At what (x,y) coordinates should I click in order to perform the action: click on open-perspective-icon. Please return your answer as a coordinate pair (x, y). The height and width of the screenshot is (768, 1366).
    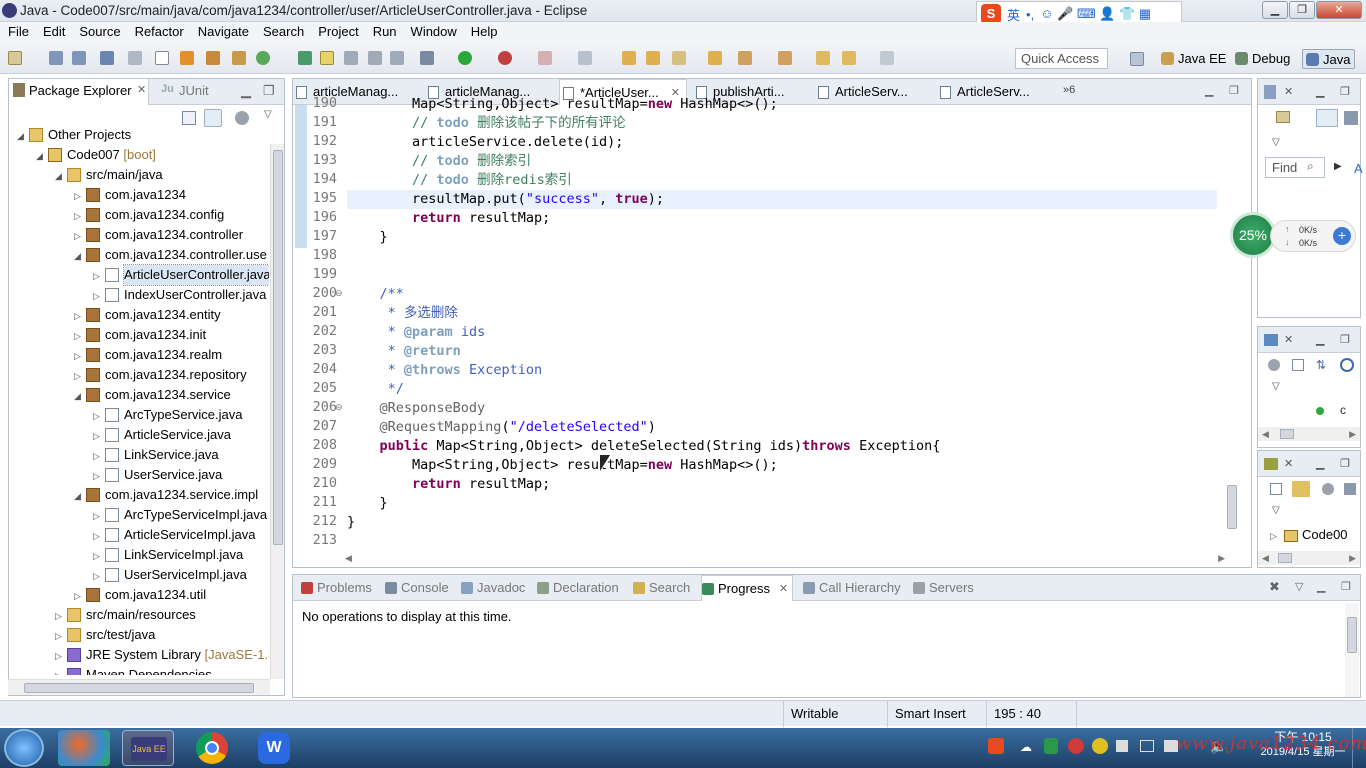
    Looking at the image, I should click on (1137, 59).